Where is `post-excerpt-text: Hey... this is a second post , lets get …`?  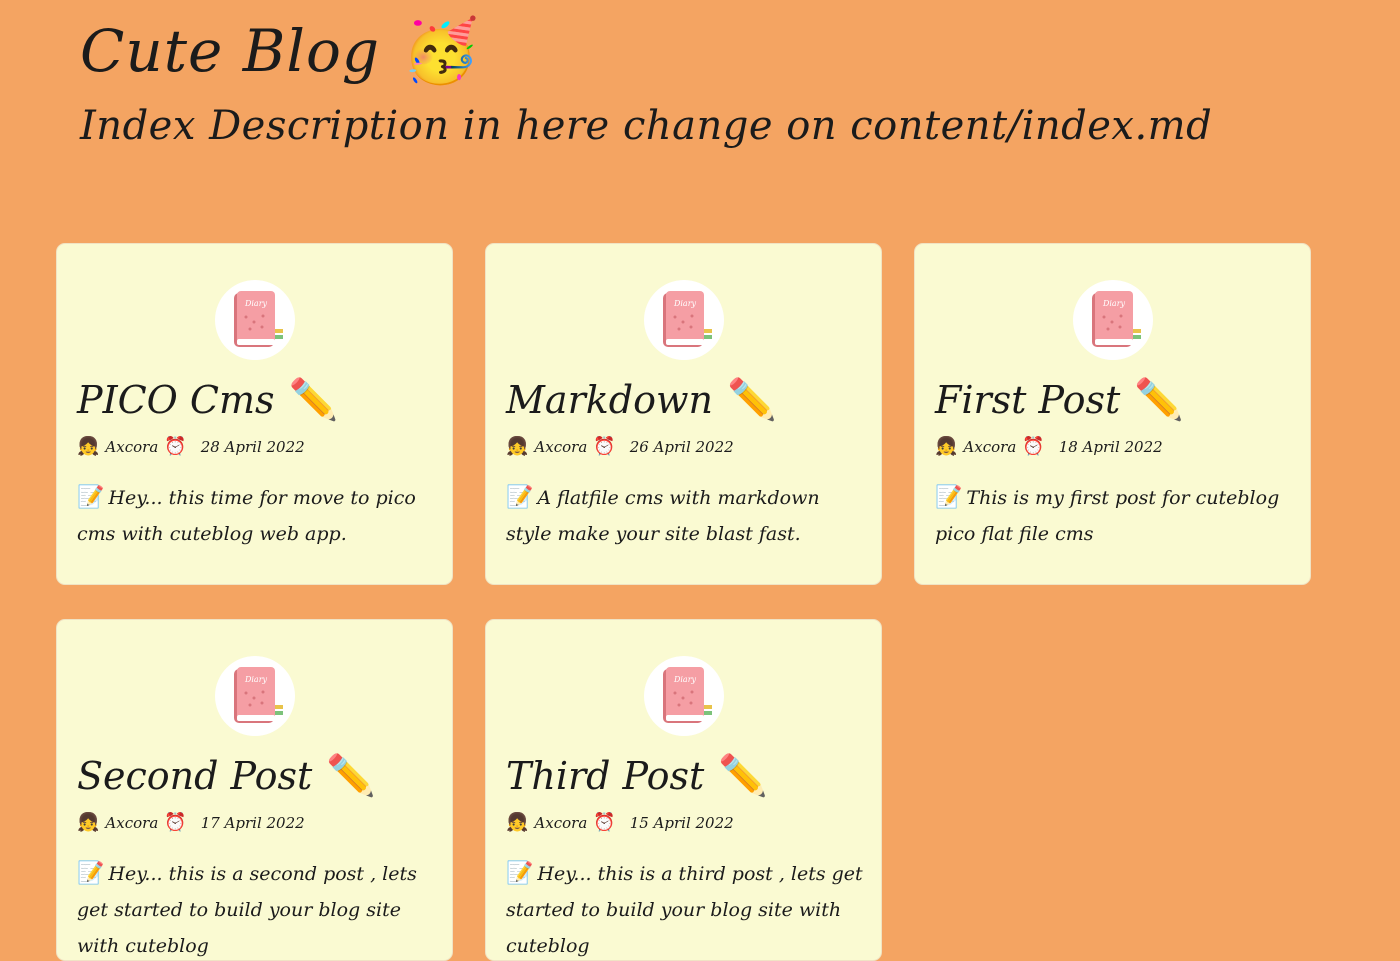
post-excerpt-text: Hey... this is a second post , lets get … is located at coordinates (247, 910).